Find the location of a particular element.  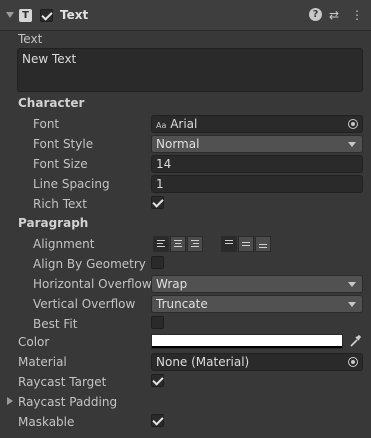

component-enabled-checkbox is located at coordinates (46, 15).